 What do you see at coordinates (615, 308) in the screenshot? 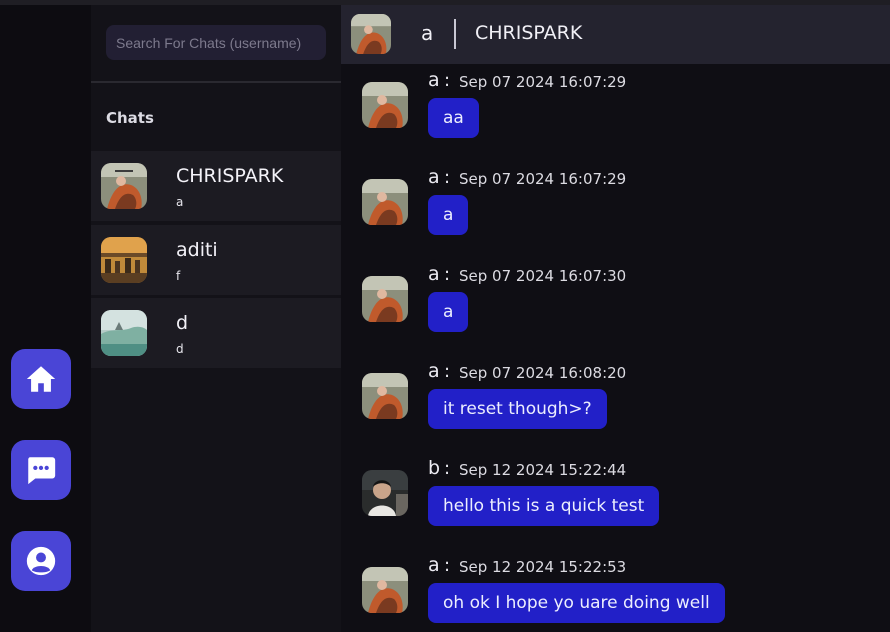
I see `message: a : Sep 07 2024 16:07:30 a` at bounding box center [615, 308].